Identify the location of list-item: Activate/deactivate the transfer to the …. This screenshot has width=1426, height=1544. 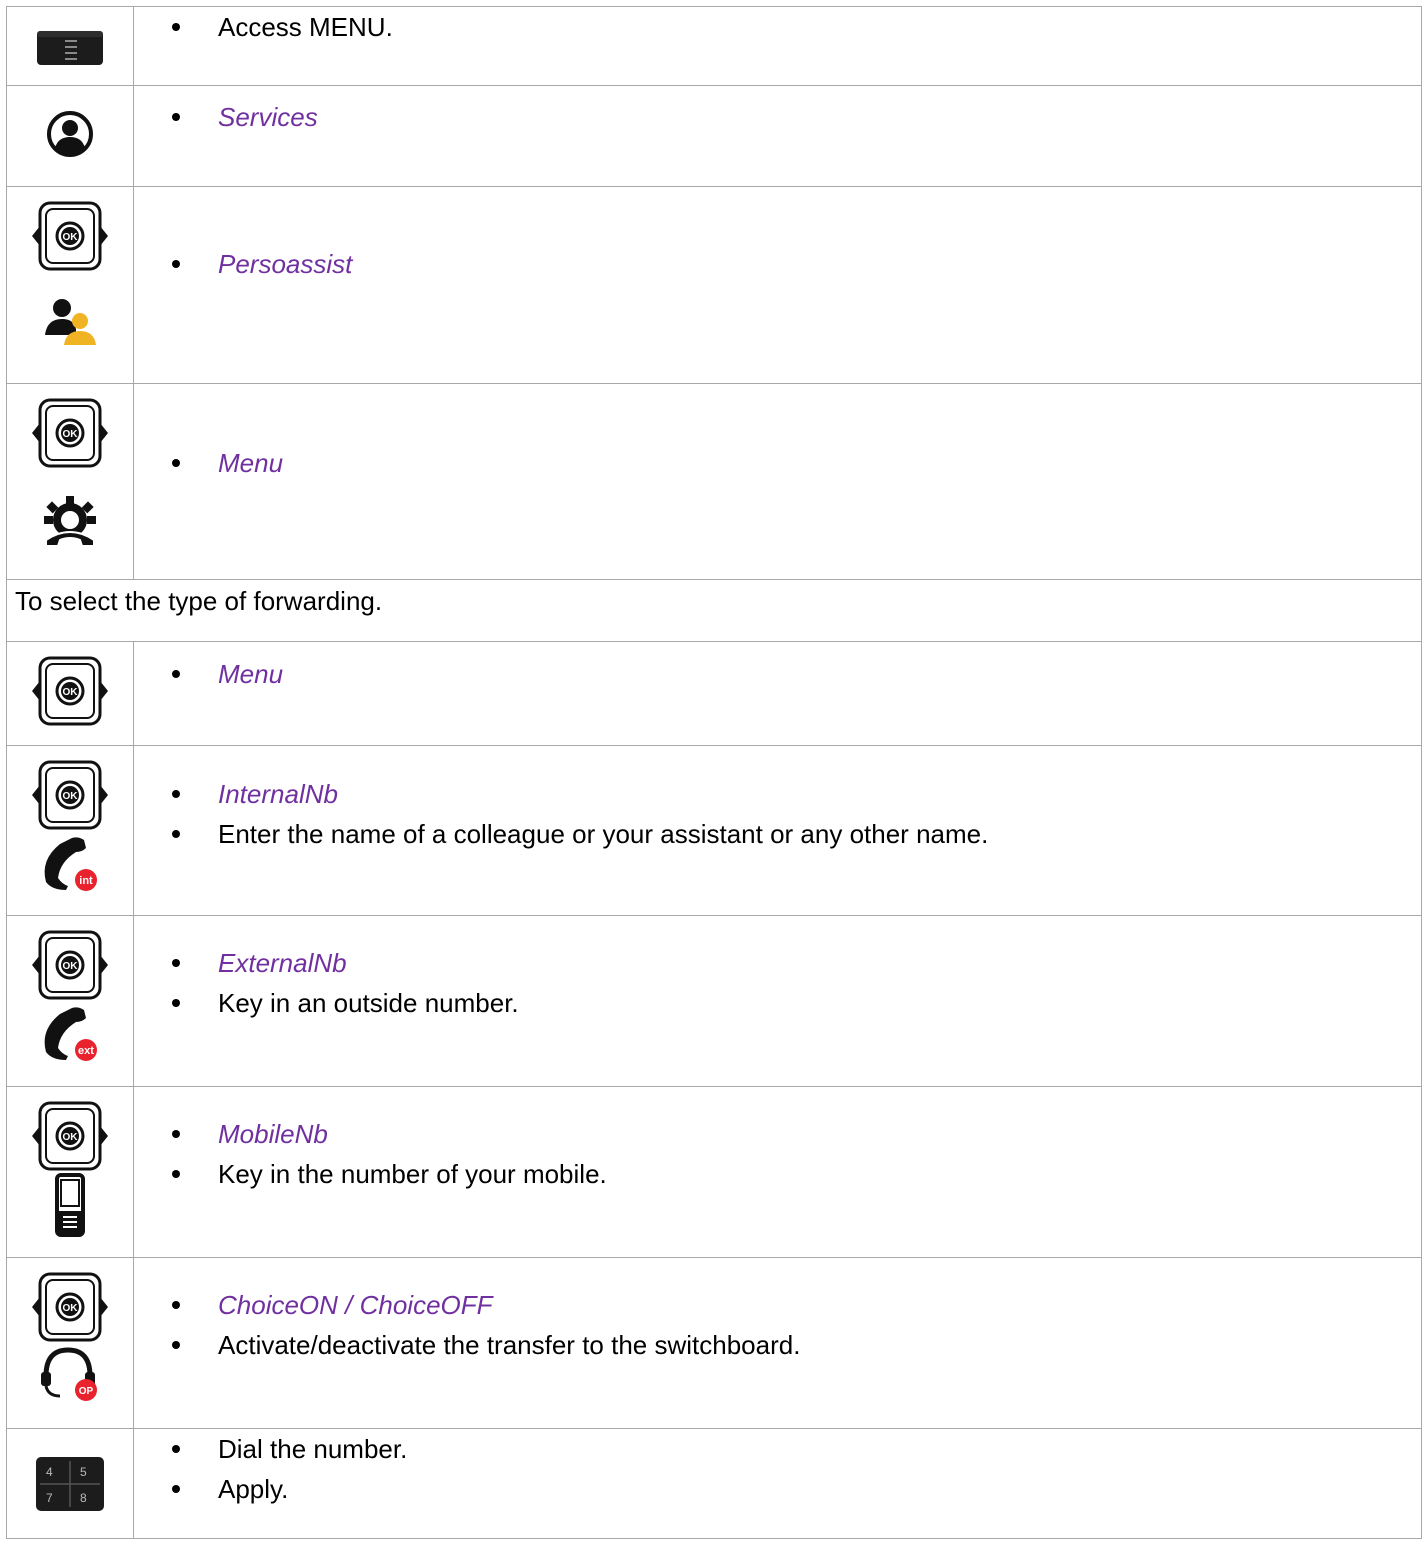
(777, 1345).